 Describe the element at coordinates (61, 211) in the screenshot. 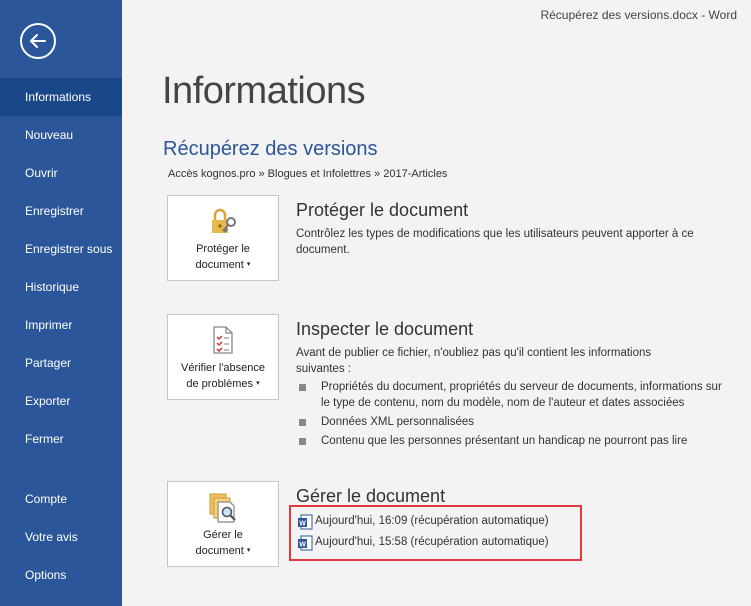

I see `nav-item-enregistrer: Enregistrer` at that location.